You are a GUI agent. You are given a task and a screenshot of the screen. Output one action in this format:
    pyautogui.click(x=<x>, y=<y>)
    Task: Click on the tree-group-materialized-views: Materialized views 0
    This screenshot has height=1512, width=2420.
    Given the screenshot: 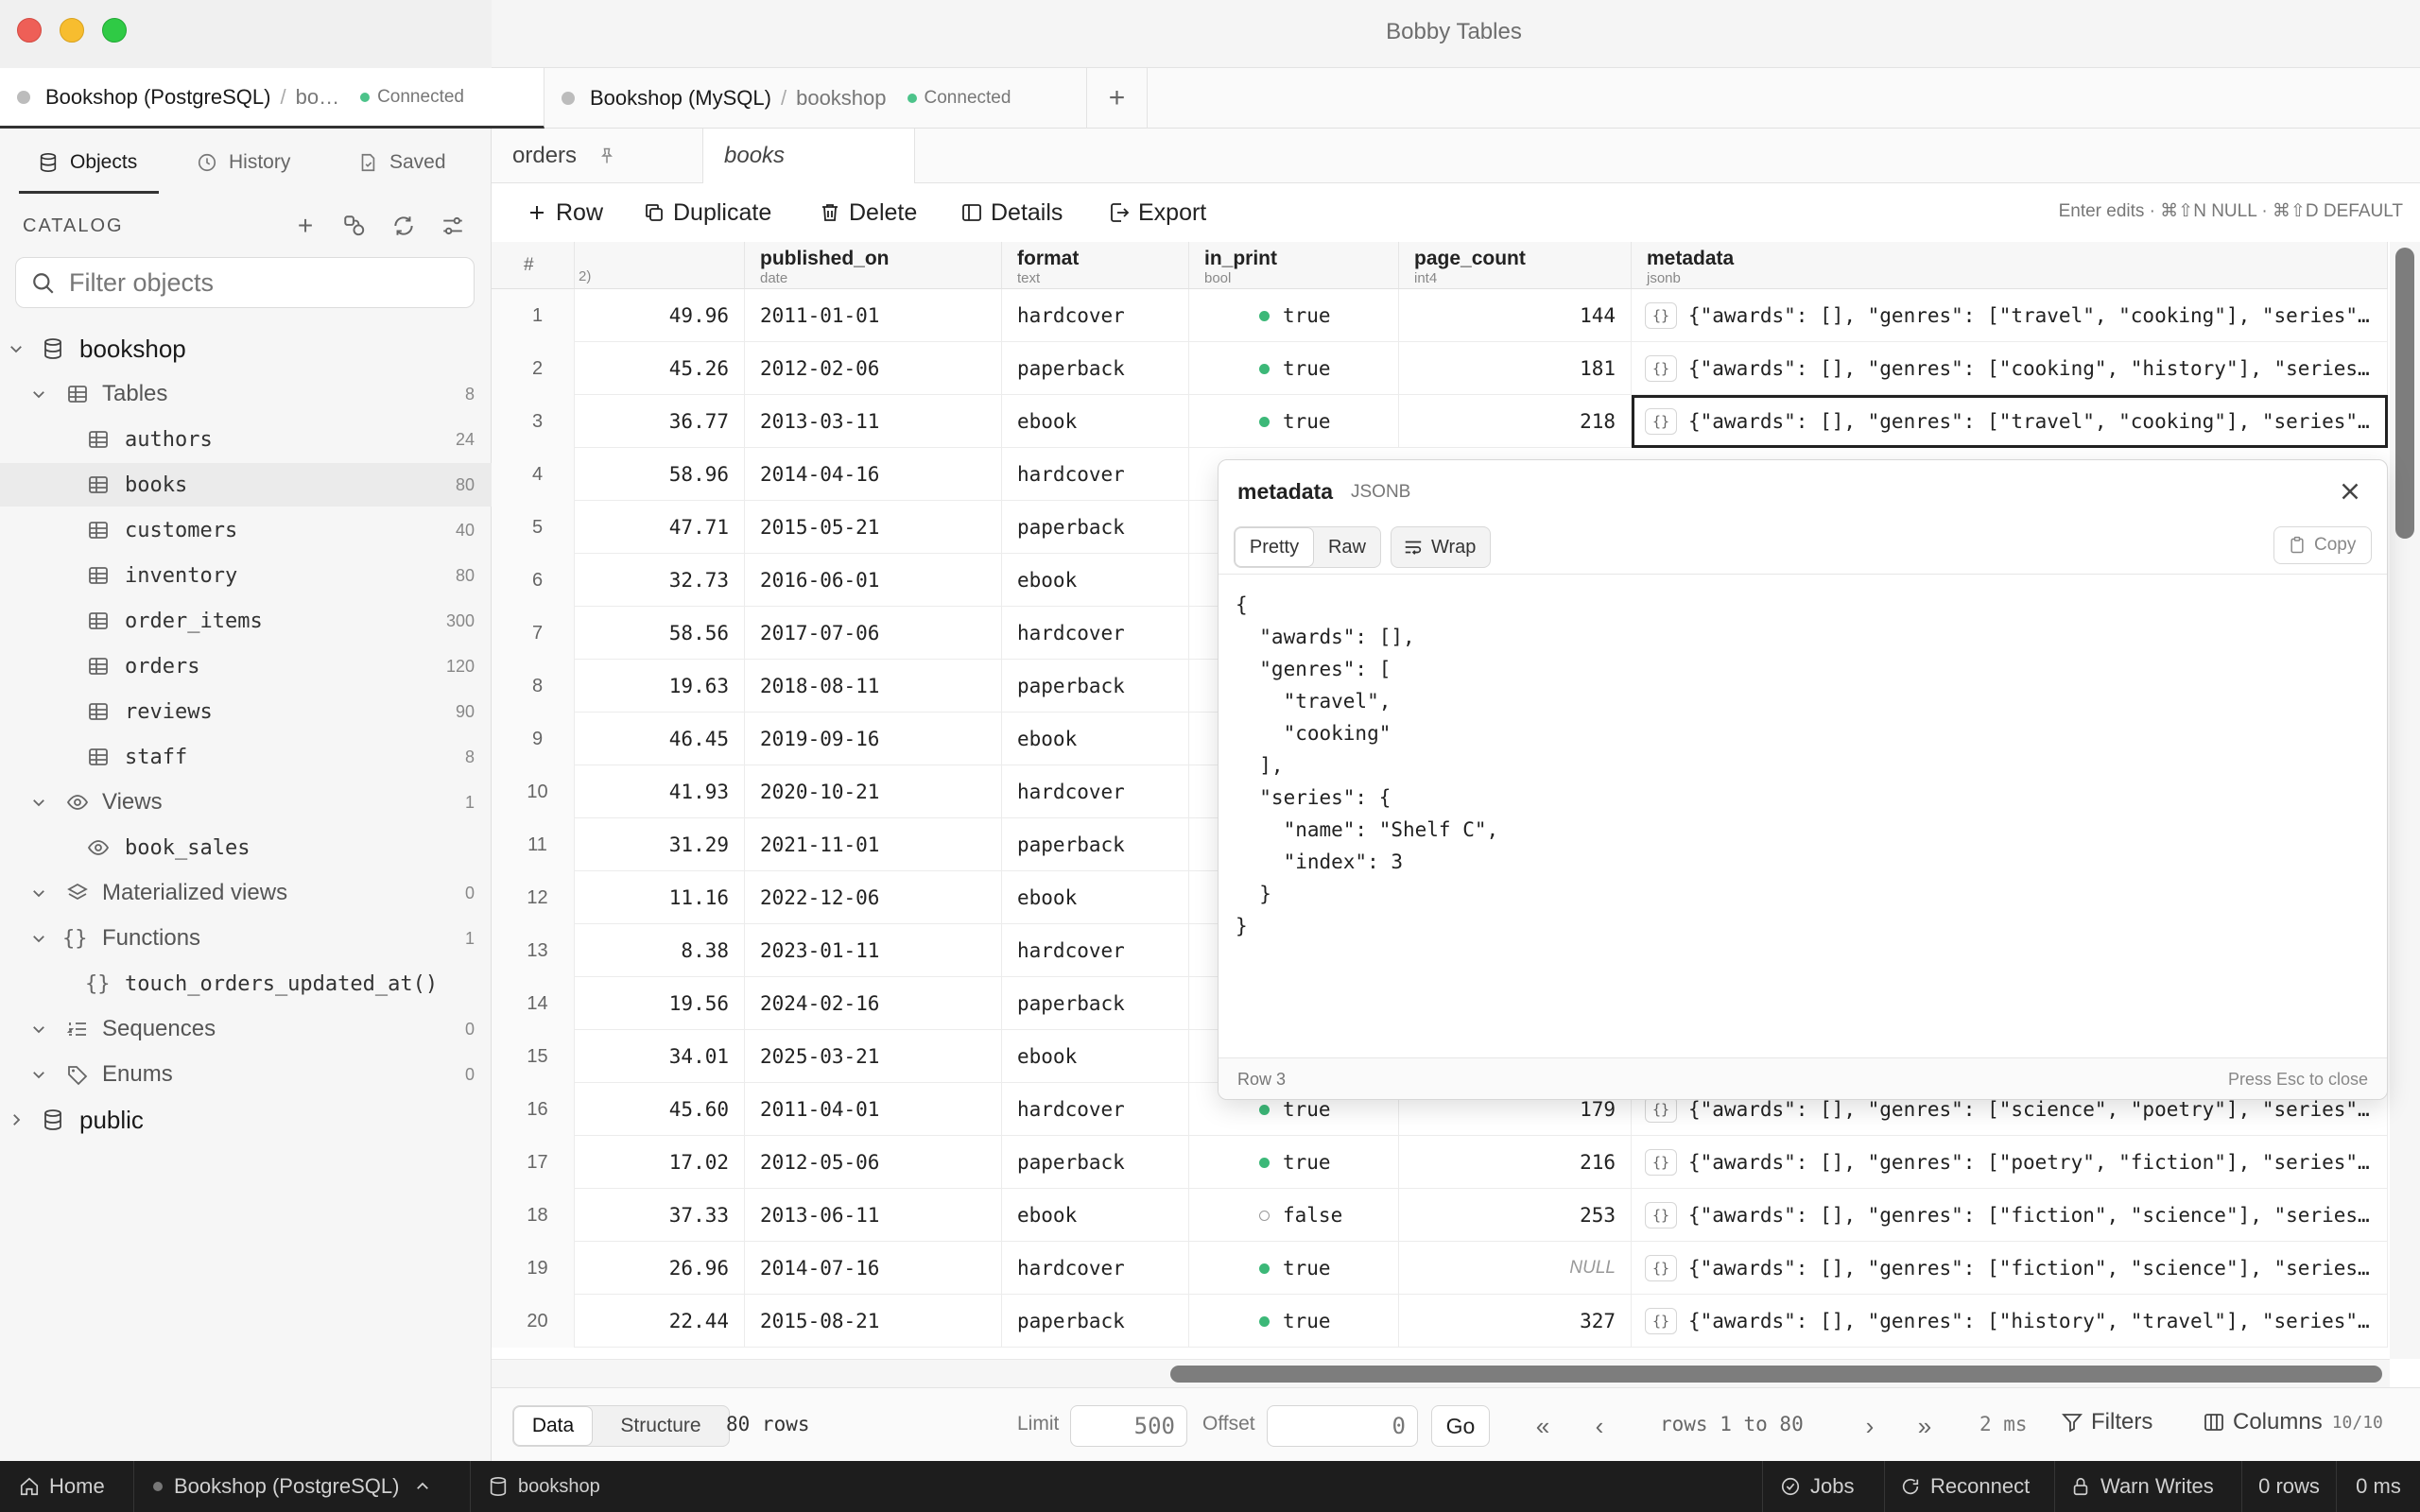 What is the action you would take?
    pyautogui.click(x=246, y=893)
    